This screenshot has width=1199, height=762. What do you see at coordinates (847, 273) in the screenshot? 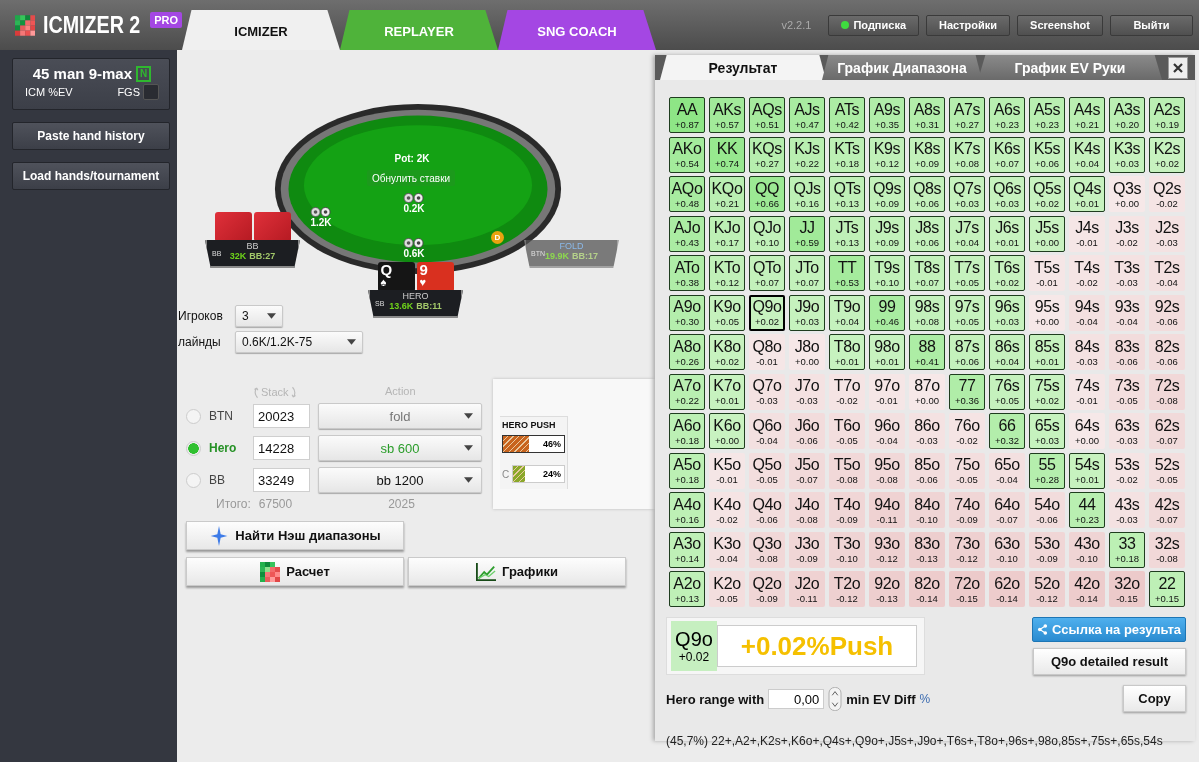
I see `hand-cell: TT +0.53` at bounding box center [847, 273].